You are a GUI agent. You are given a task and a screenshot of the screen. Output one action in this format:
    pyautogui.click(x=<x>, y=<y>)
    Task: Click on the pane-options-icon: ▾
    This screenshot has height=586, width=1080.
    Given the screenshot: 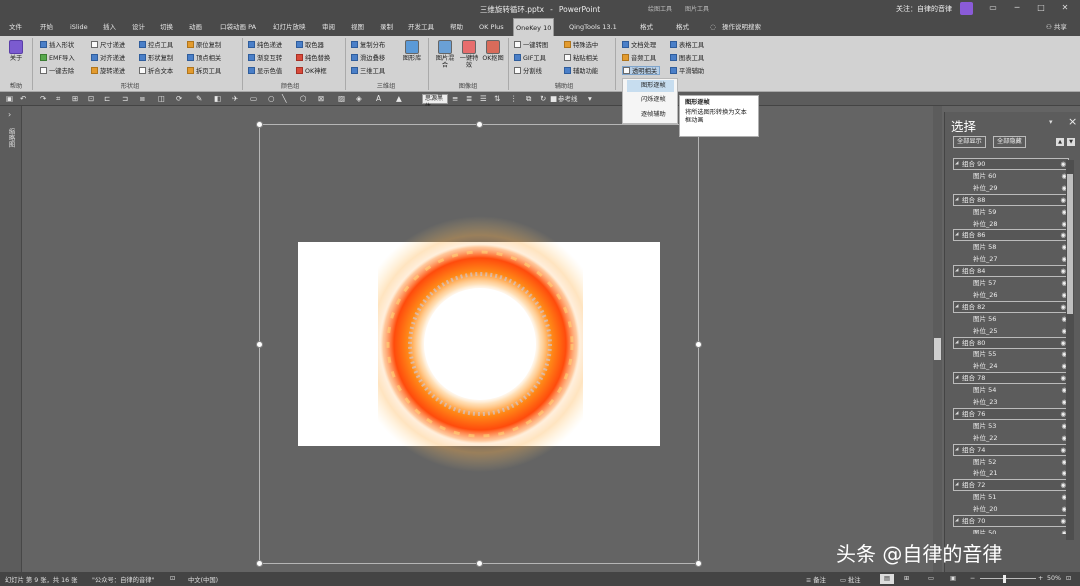 What is the action you would take?
    pyautogui.click(x=1051, y=122)
    